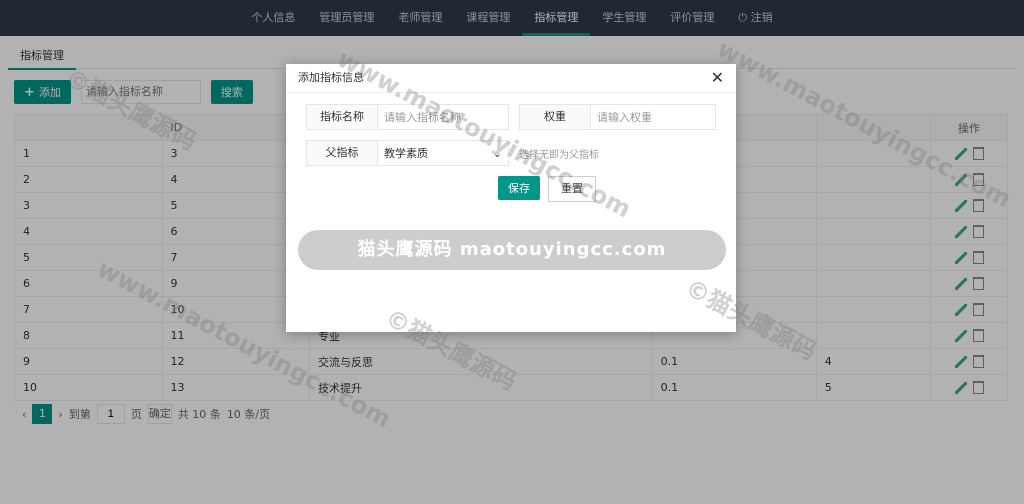  I want to click on weight-label: 权重, so click(555, 117).